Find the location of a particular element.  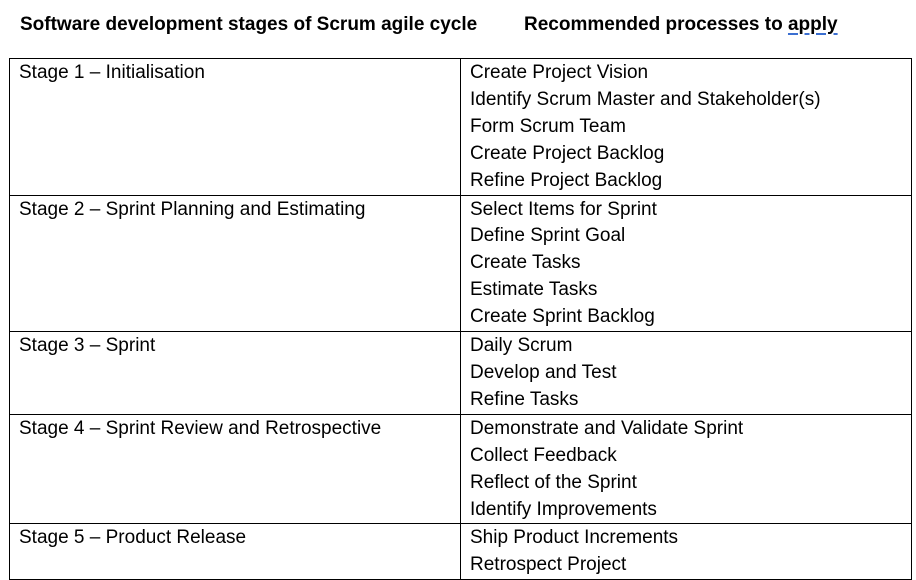

process-item: Collect Feedback is located at coordinates (543, 455).